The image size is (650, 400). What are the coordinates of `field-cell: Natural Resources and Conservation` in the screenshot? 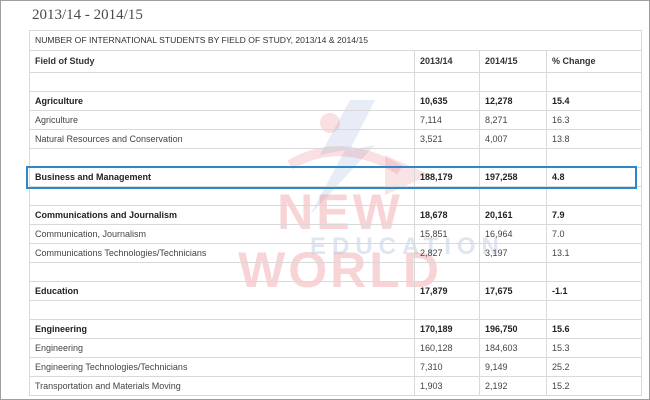 It's located at (222, 139).